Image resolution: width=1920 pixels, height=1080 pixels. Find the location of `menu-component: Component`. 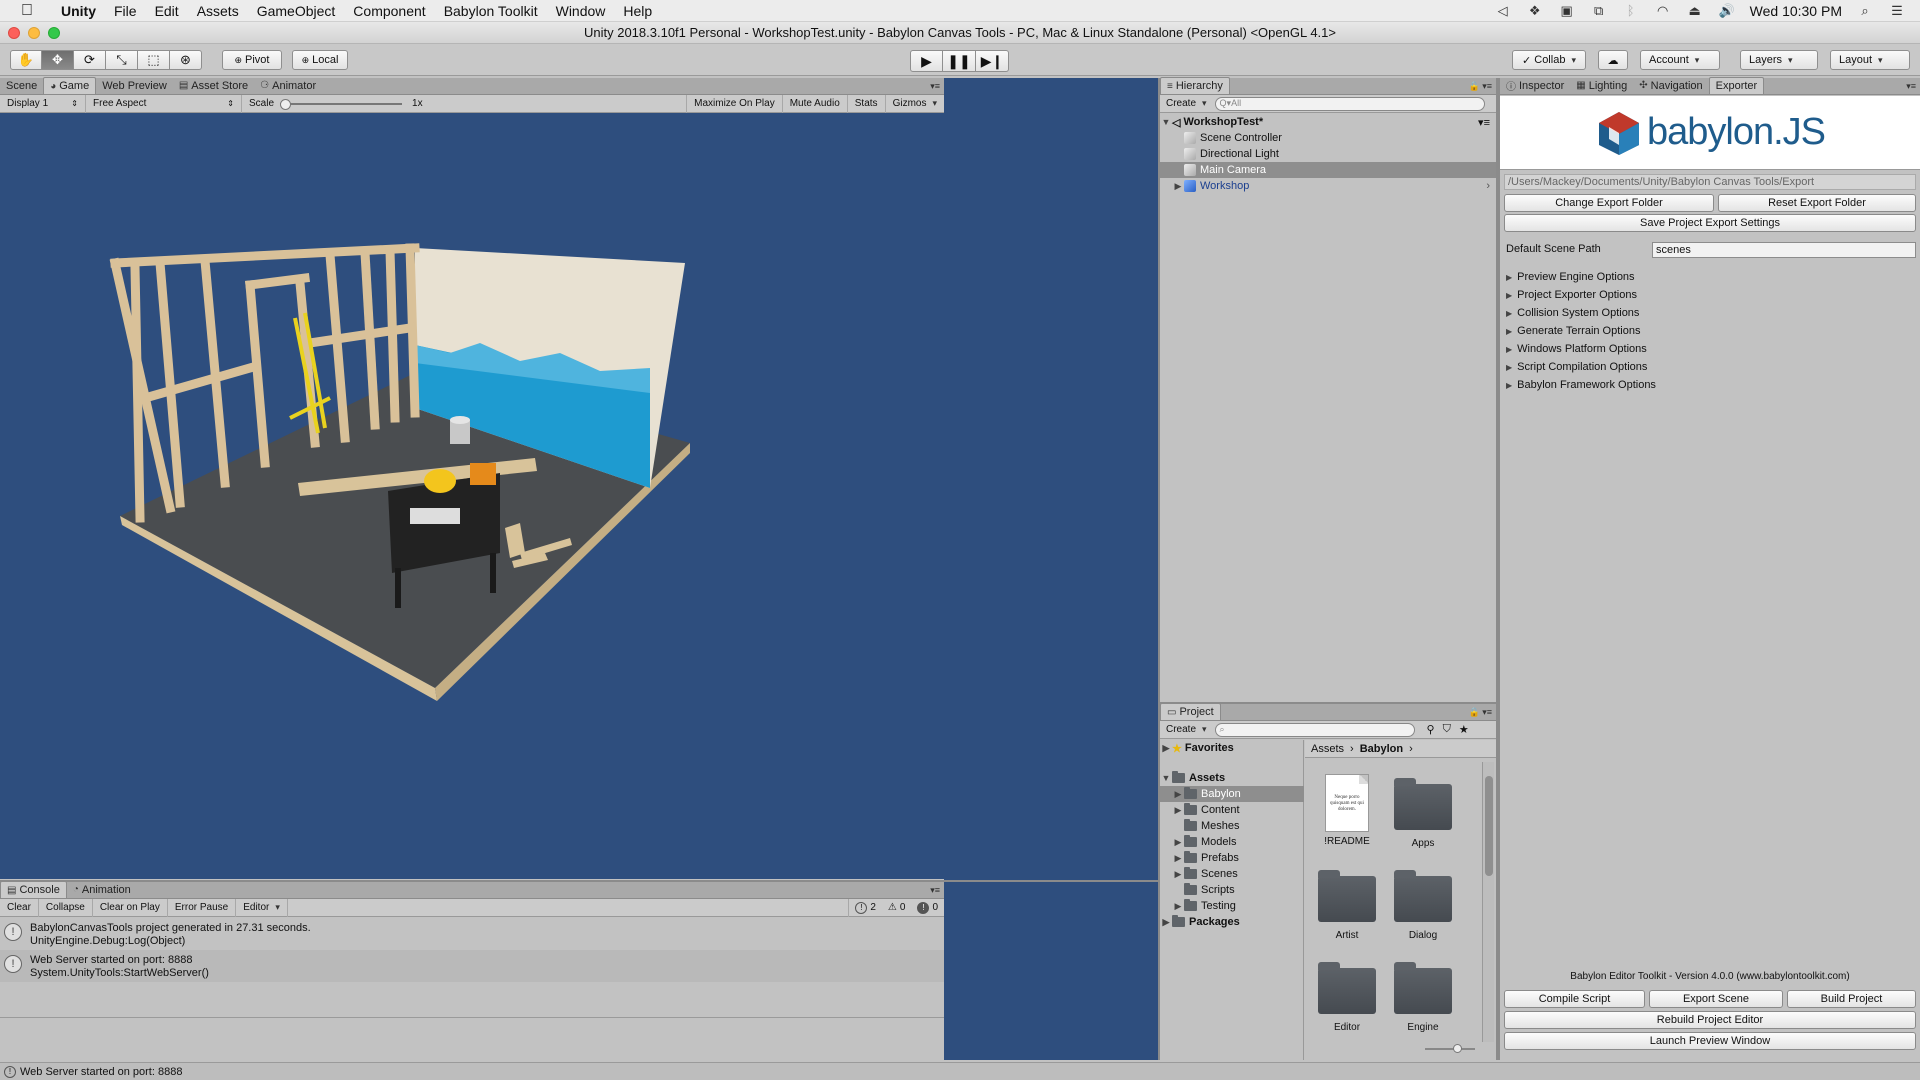

menu-component: Component is located at coordinates (389, 11).